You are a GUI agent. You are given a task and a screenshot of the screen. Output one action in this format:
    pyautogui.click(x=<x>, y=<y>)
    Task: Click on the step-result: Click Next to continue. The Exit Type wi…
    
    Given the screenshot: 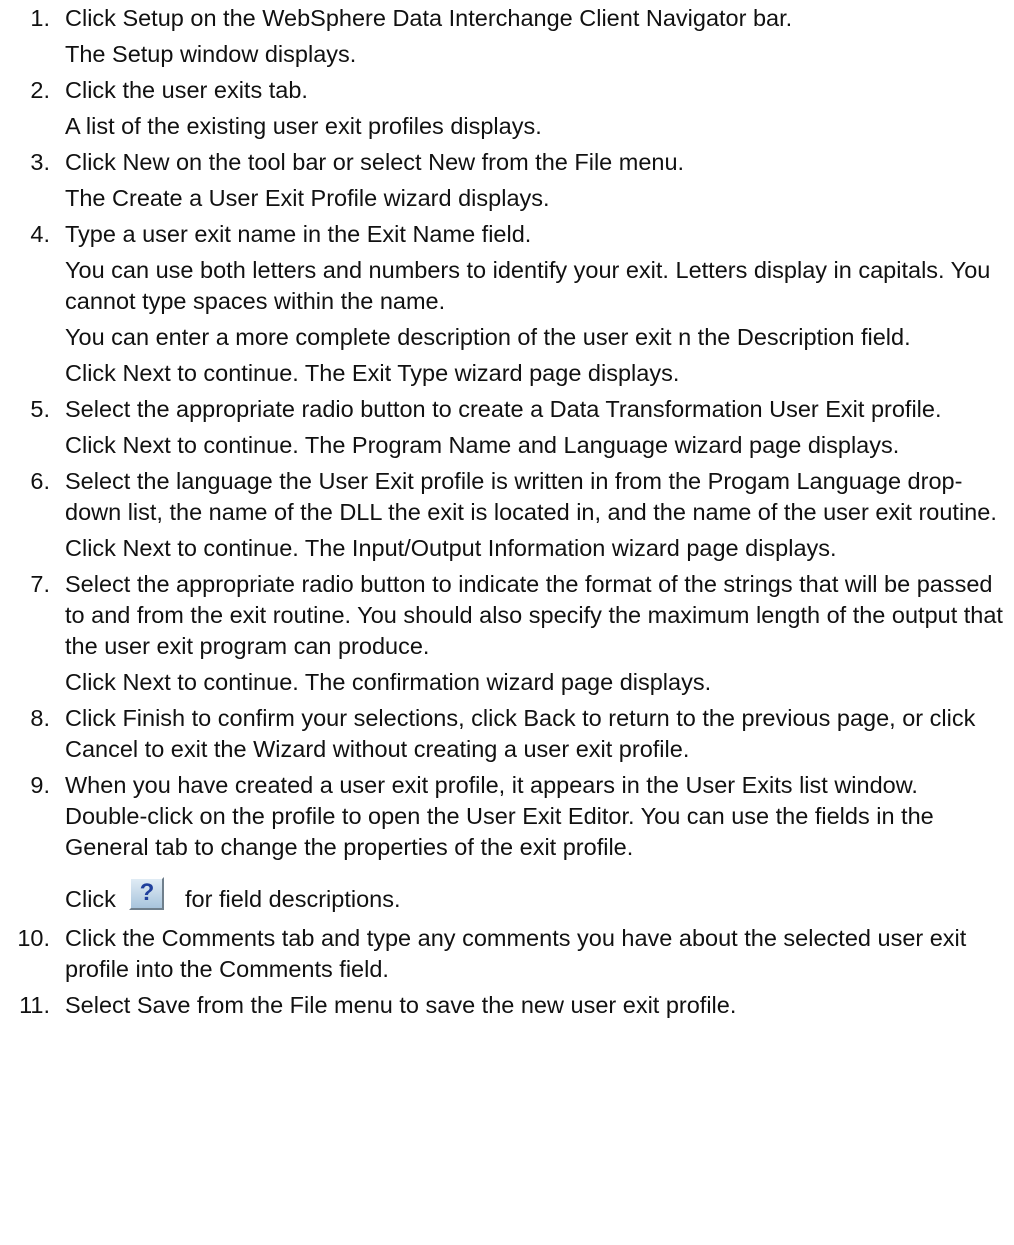 What is the action you would take?
    pyautogui.click(x=372, y=373)
    